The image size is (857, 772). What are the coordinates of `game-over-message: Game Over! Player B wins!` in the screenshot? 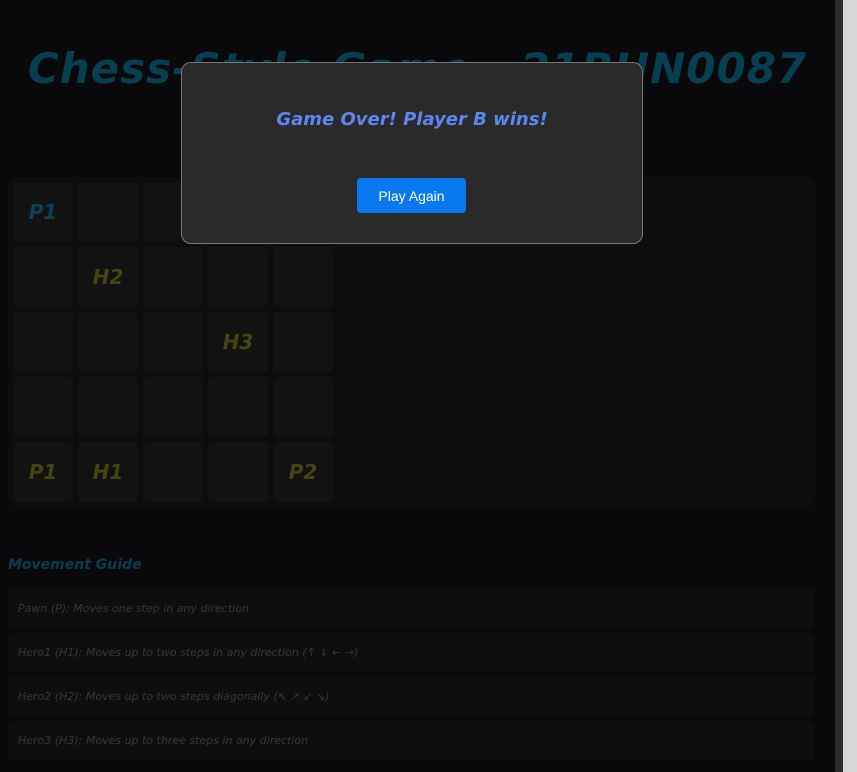 It's located at (412, 119).